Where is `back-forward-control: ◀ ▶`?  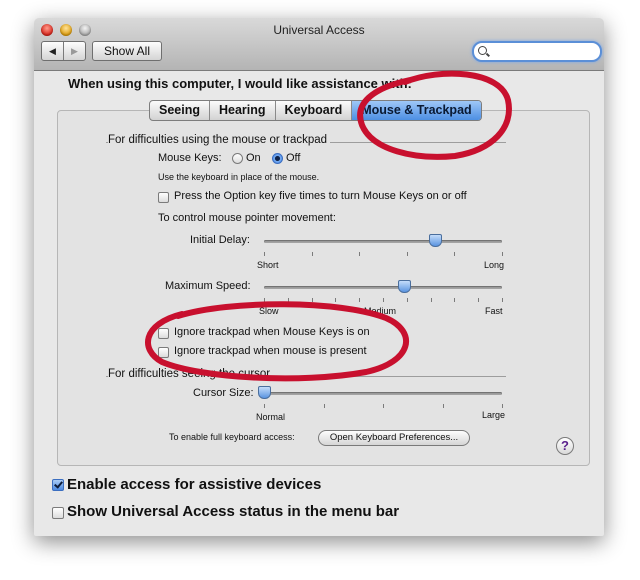
back-forward-control: ◀ ▶ is located at coordinates (63, 51).